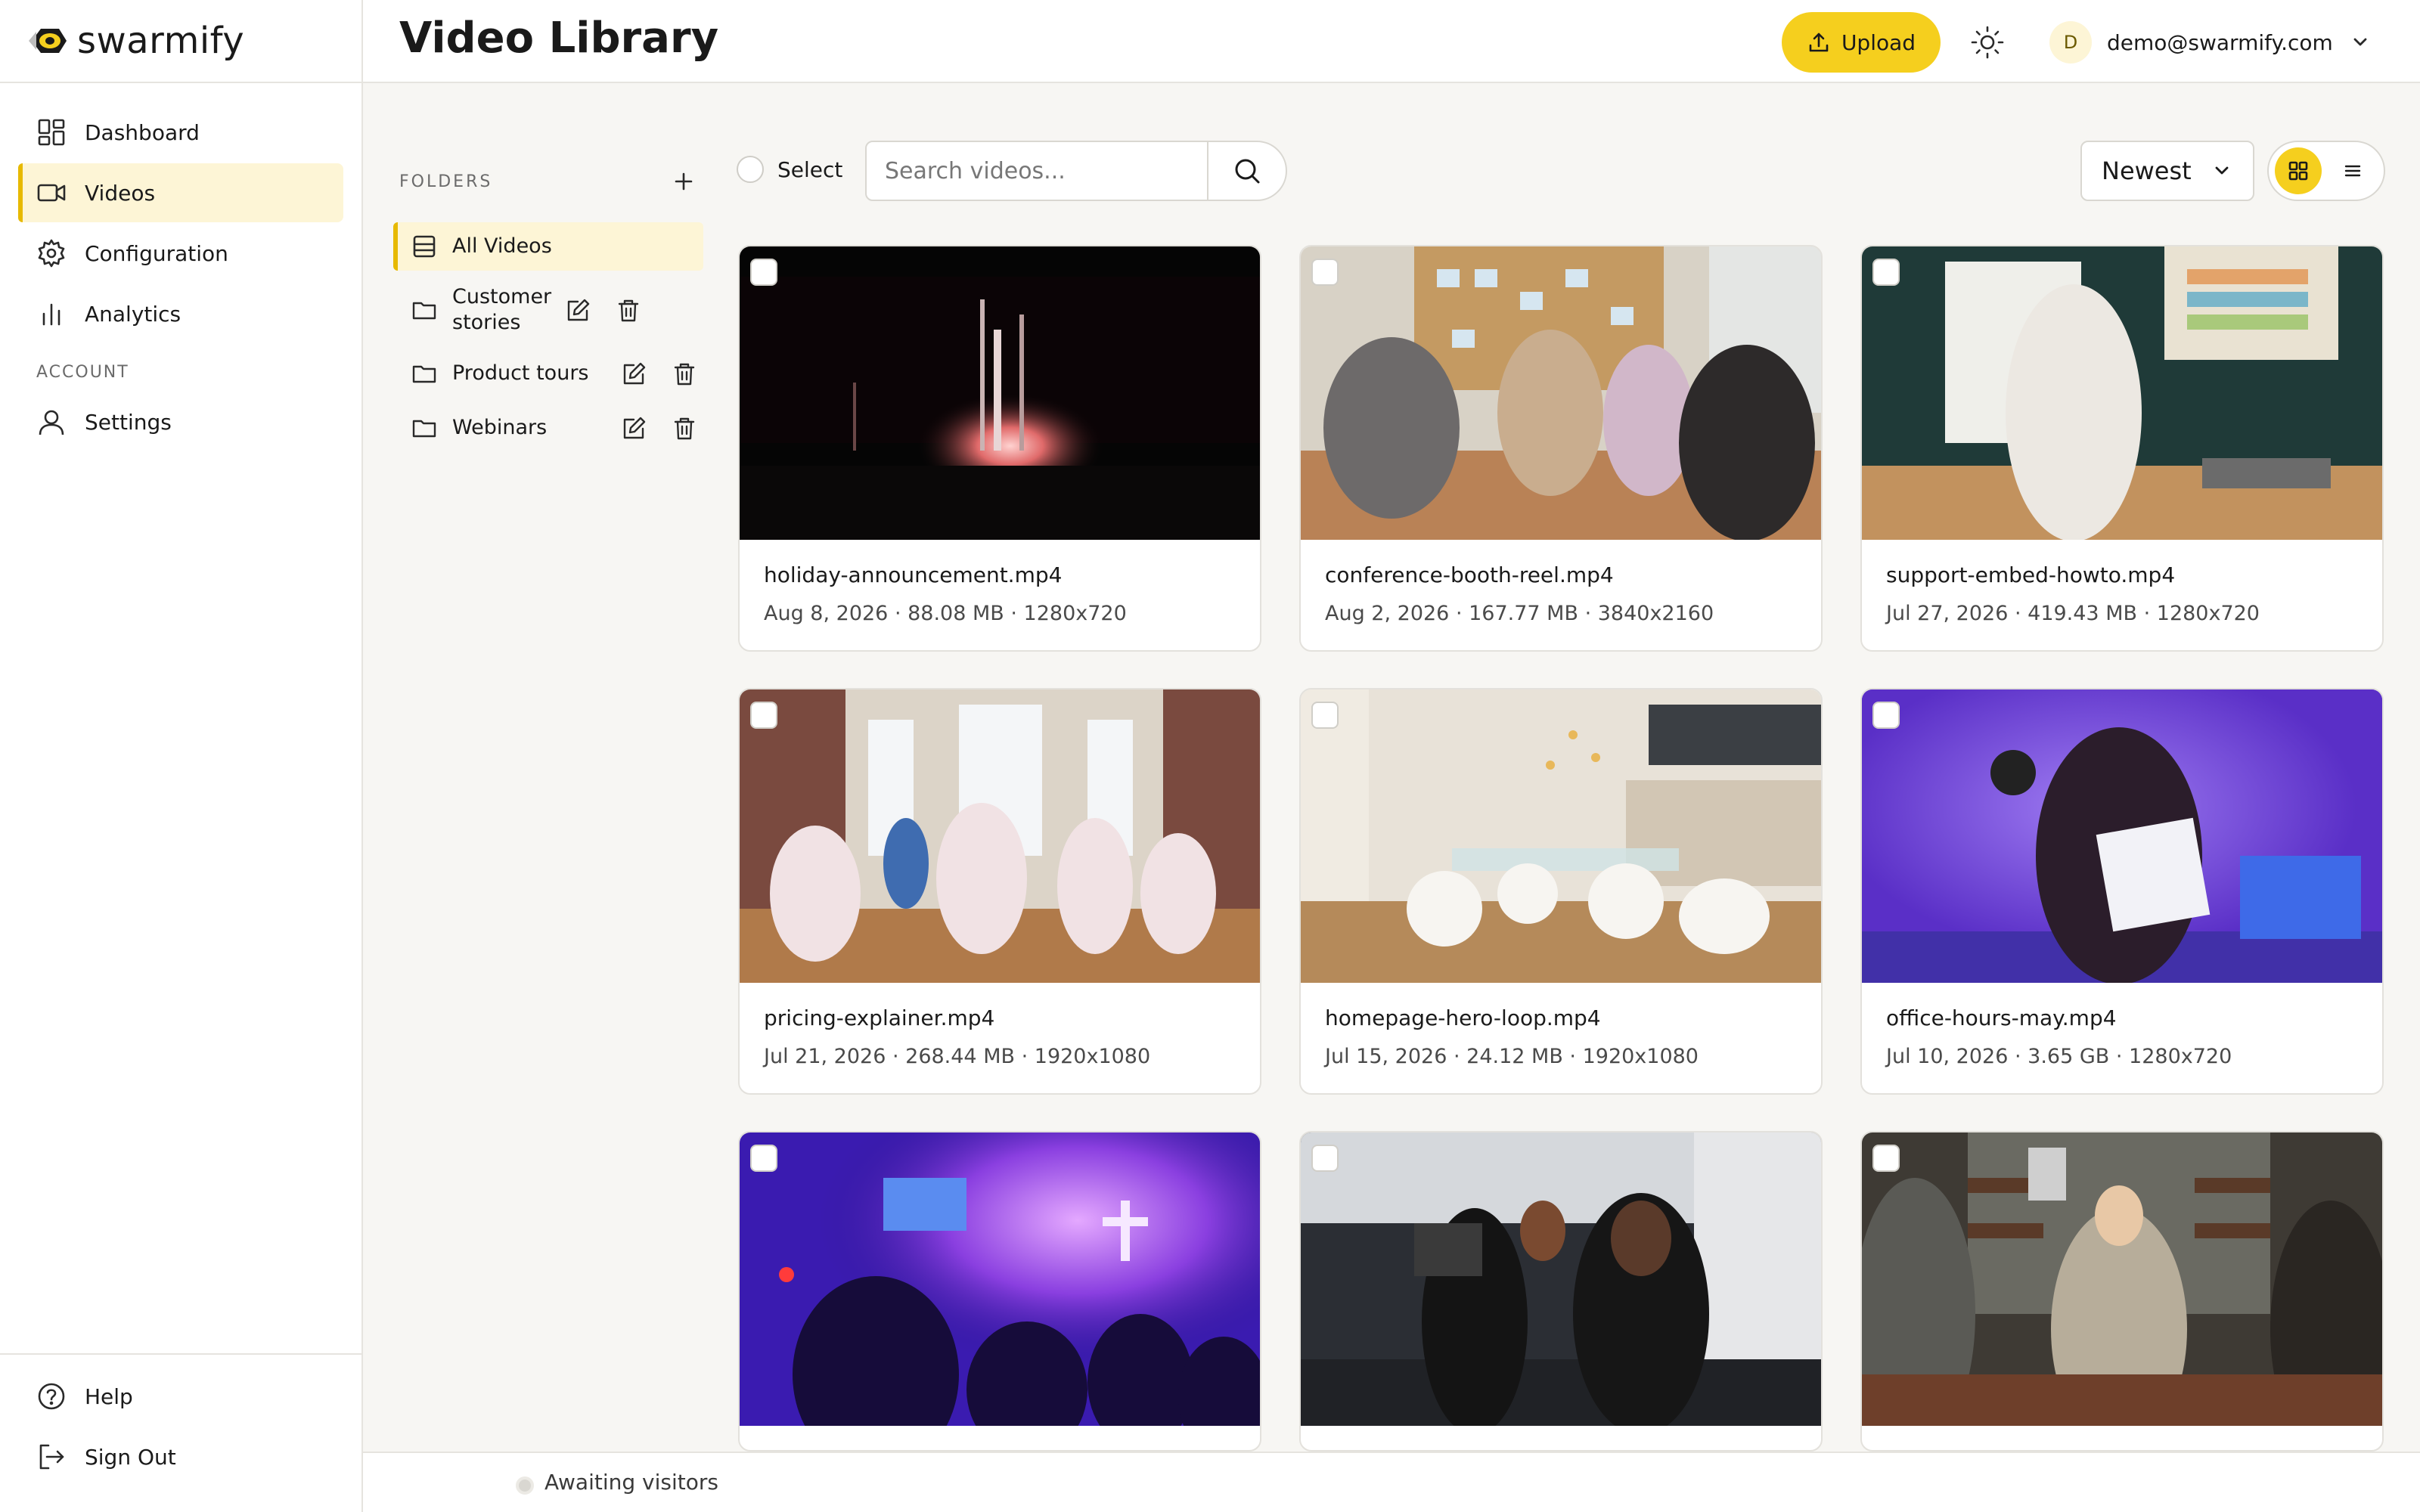 This screenshot has height=1512, width=2420. I want to click on logo: swarmify, so click(134, 41).